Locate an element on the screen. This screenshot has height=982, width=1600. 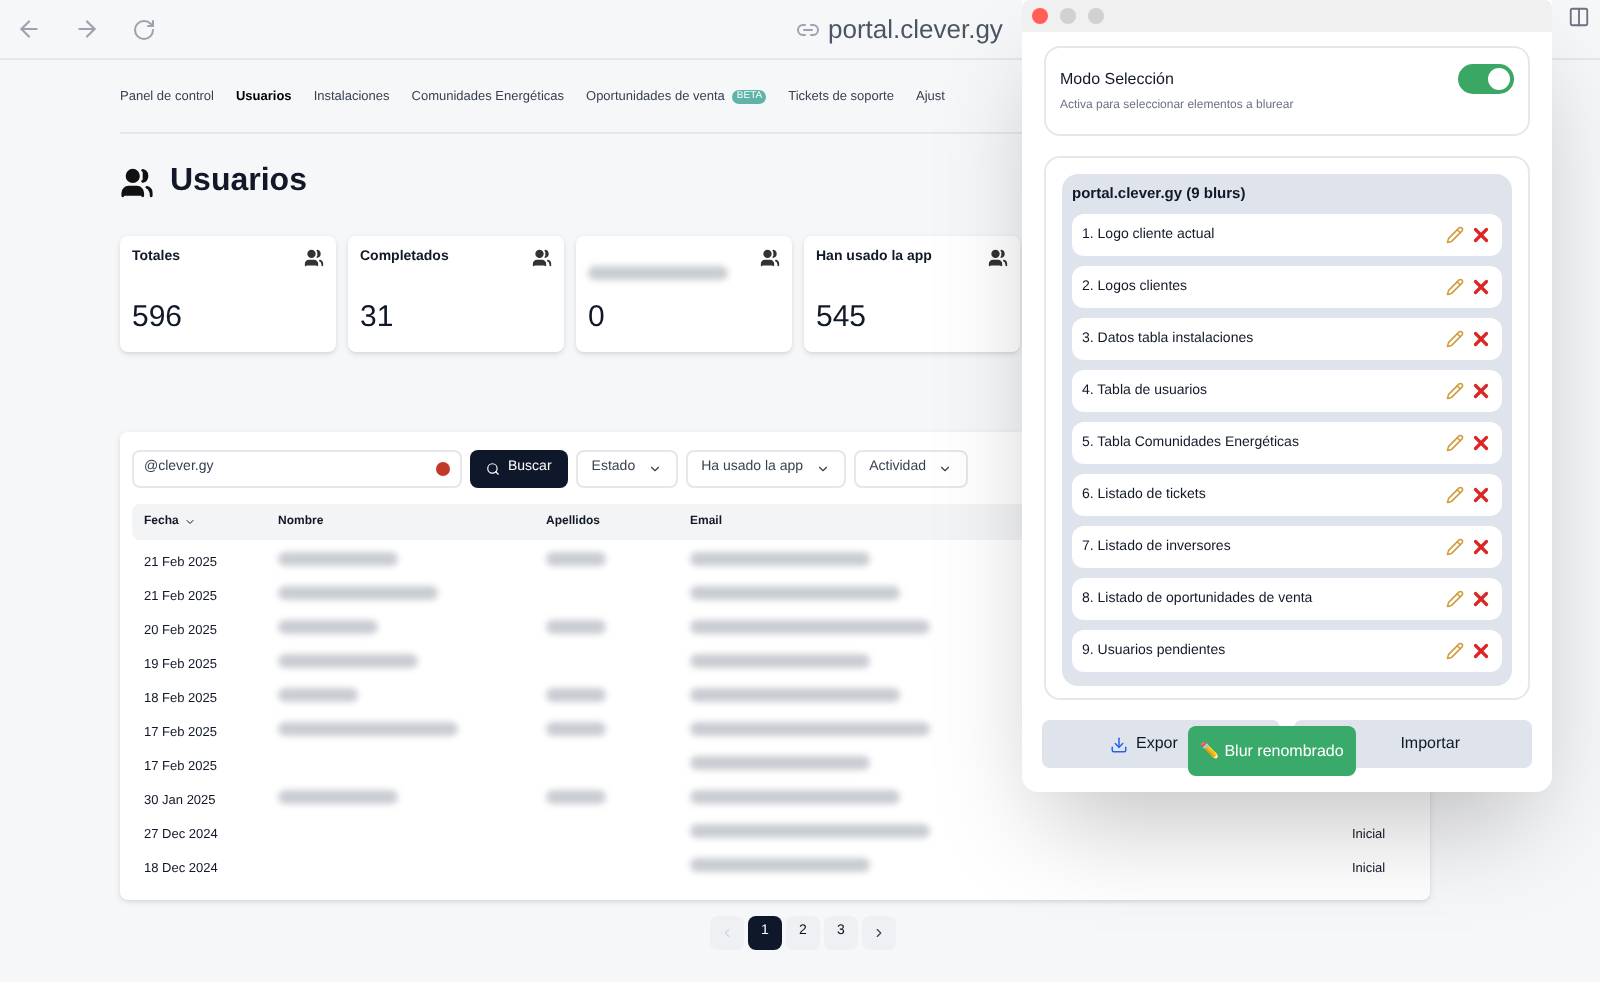
page-title: Usuarios is located at coordinates (238, 182).